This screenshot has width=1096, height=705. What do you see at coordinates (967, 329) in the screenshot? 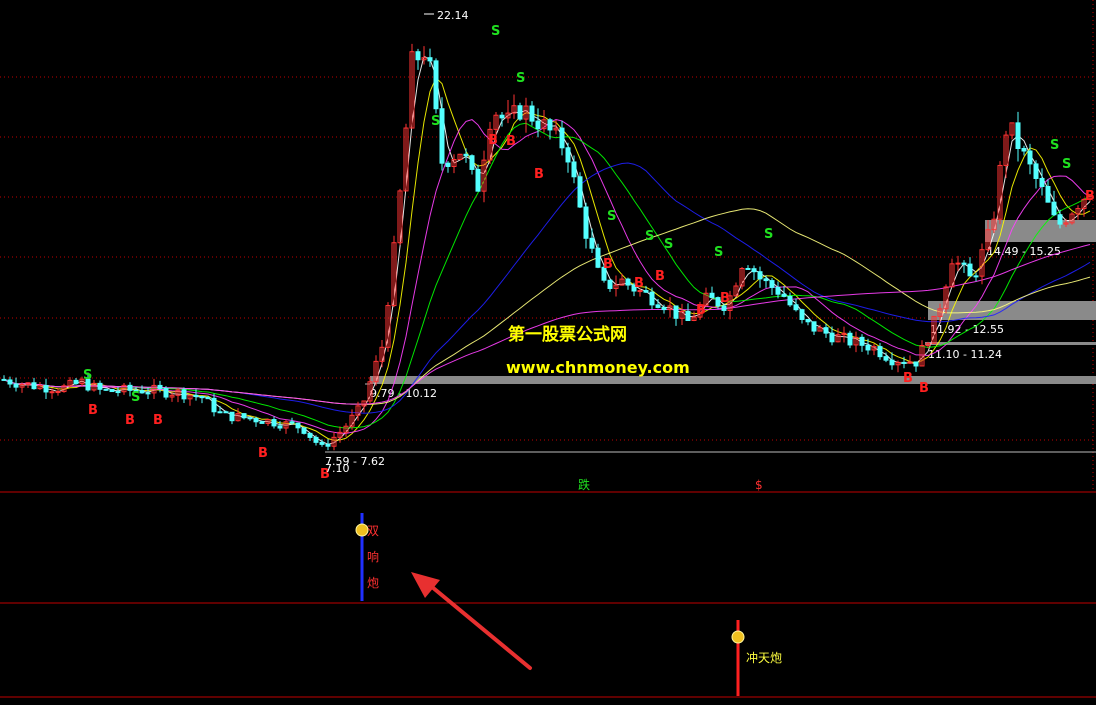
I see `zone-label-3: 11.92 - 12.55` at bounding box center [967, 329].